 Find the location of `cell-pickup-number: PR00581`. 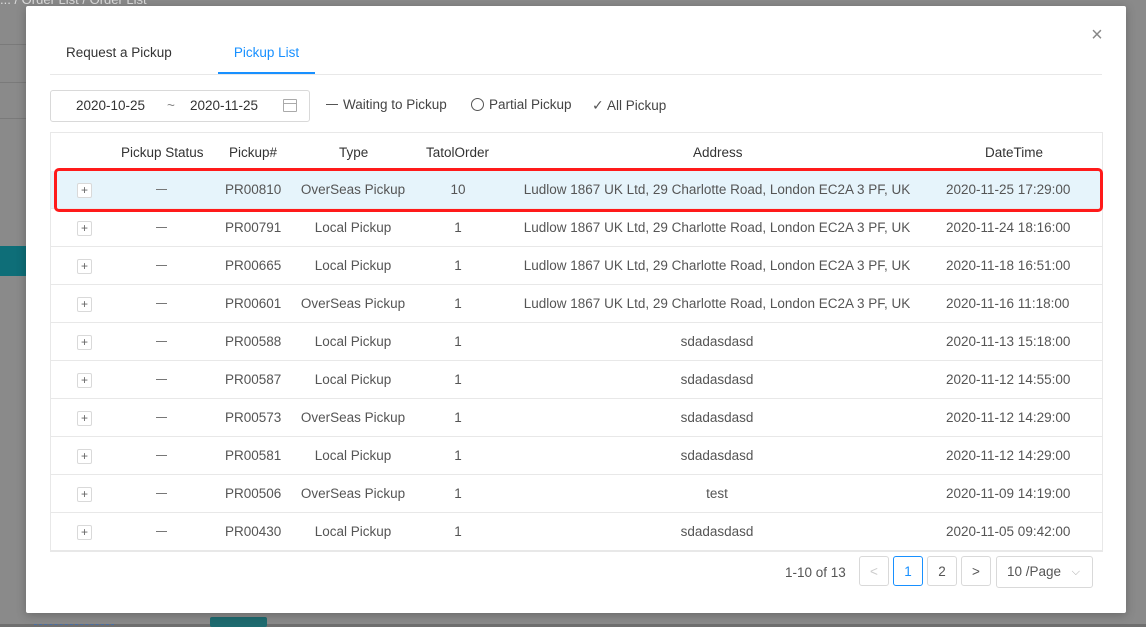

cell-pickup-number: PR00581 is located at coordinates (253, 455).